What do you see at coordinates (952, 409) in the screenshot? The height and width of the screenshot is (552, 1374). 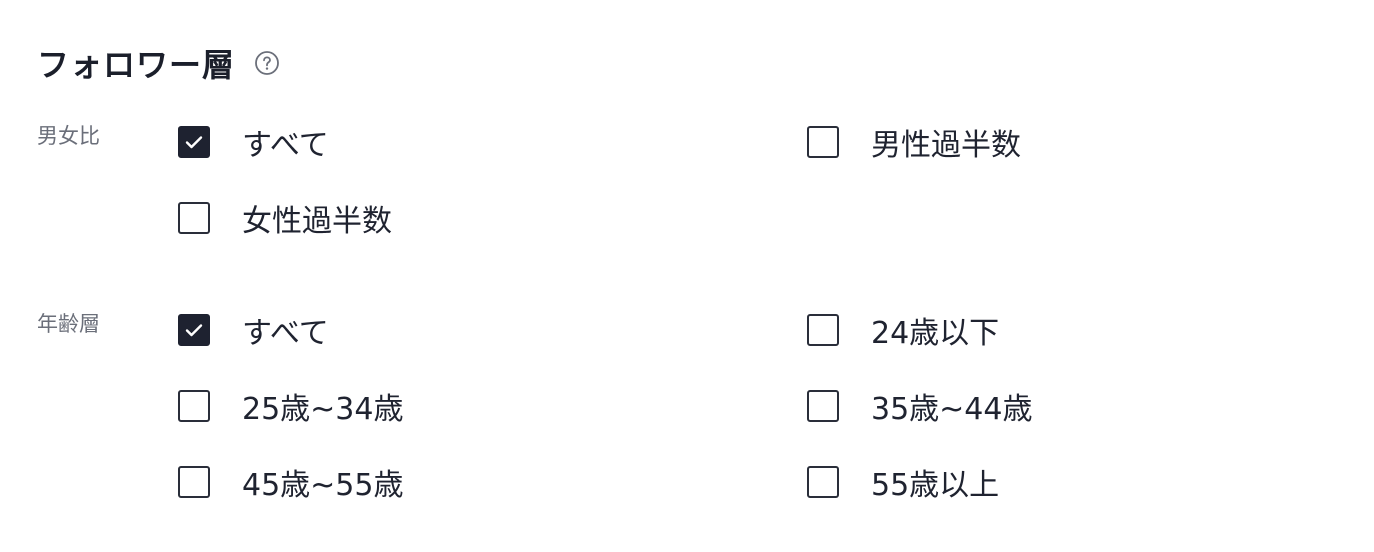 I see `age-option-label: 35歳~44歳` at bounding box center [952, 409].